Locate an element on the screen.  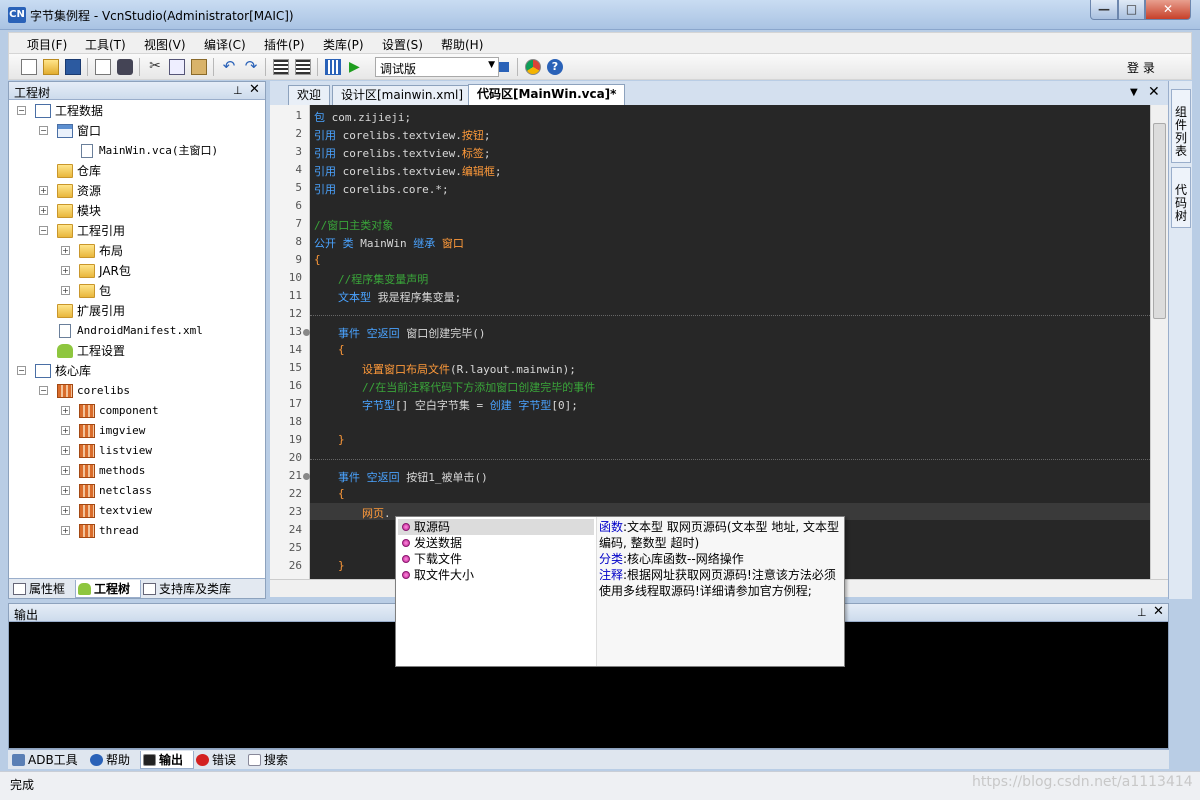
tree-item-mainwin: MainWin.vca(主窗口) is located at coordinates (137, 151).